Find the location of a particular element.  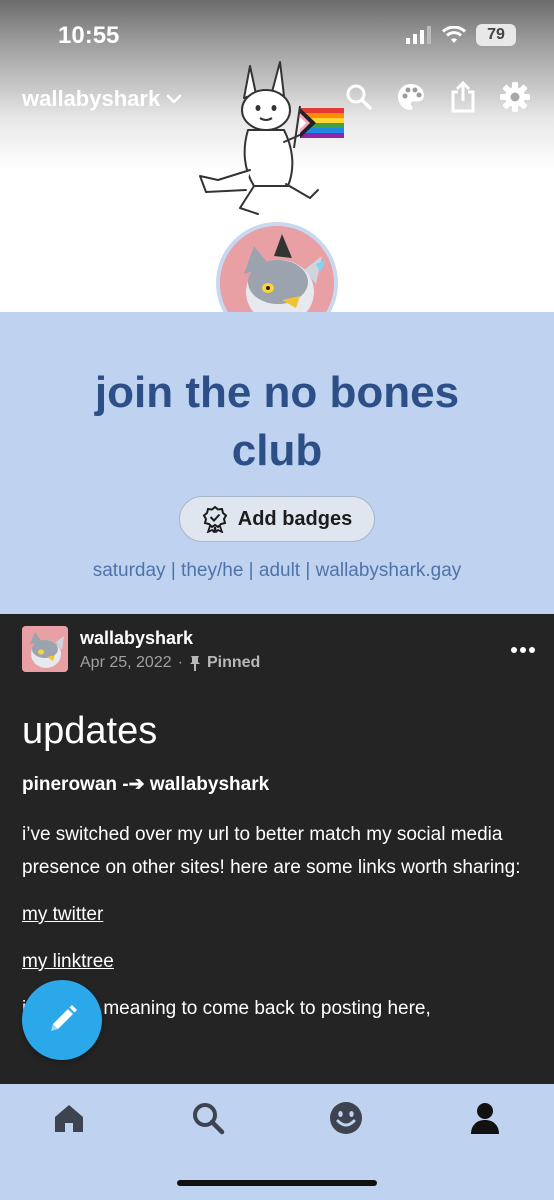

gear-icon is located at coordinates (515, 97).